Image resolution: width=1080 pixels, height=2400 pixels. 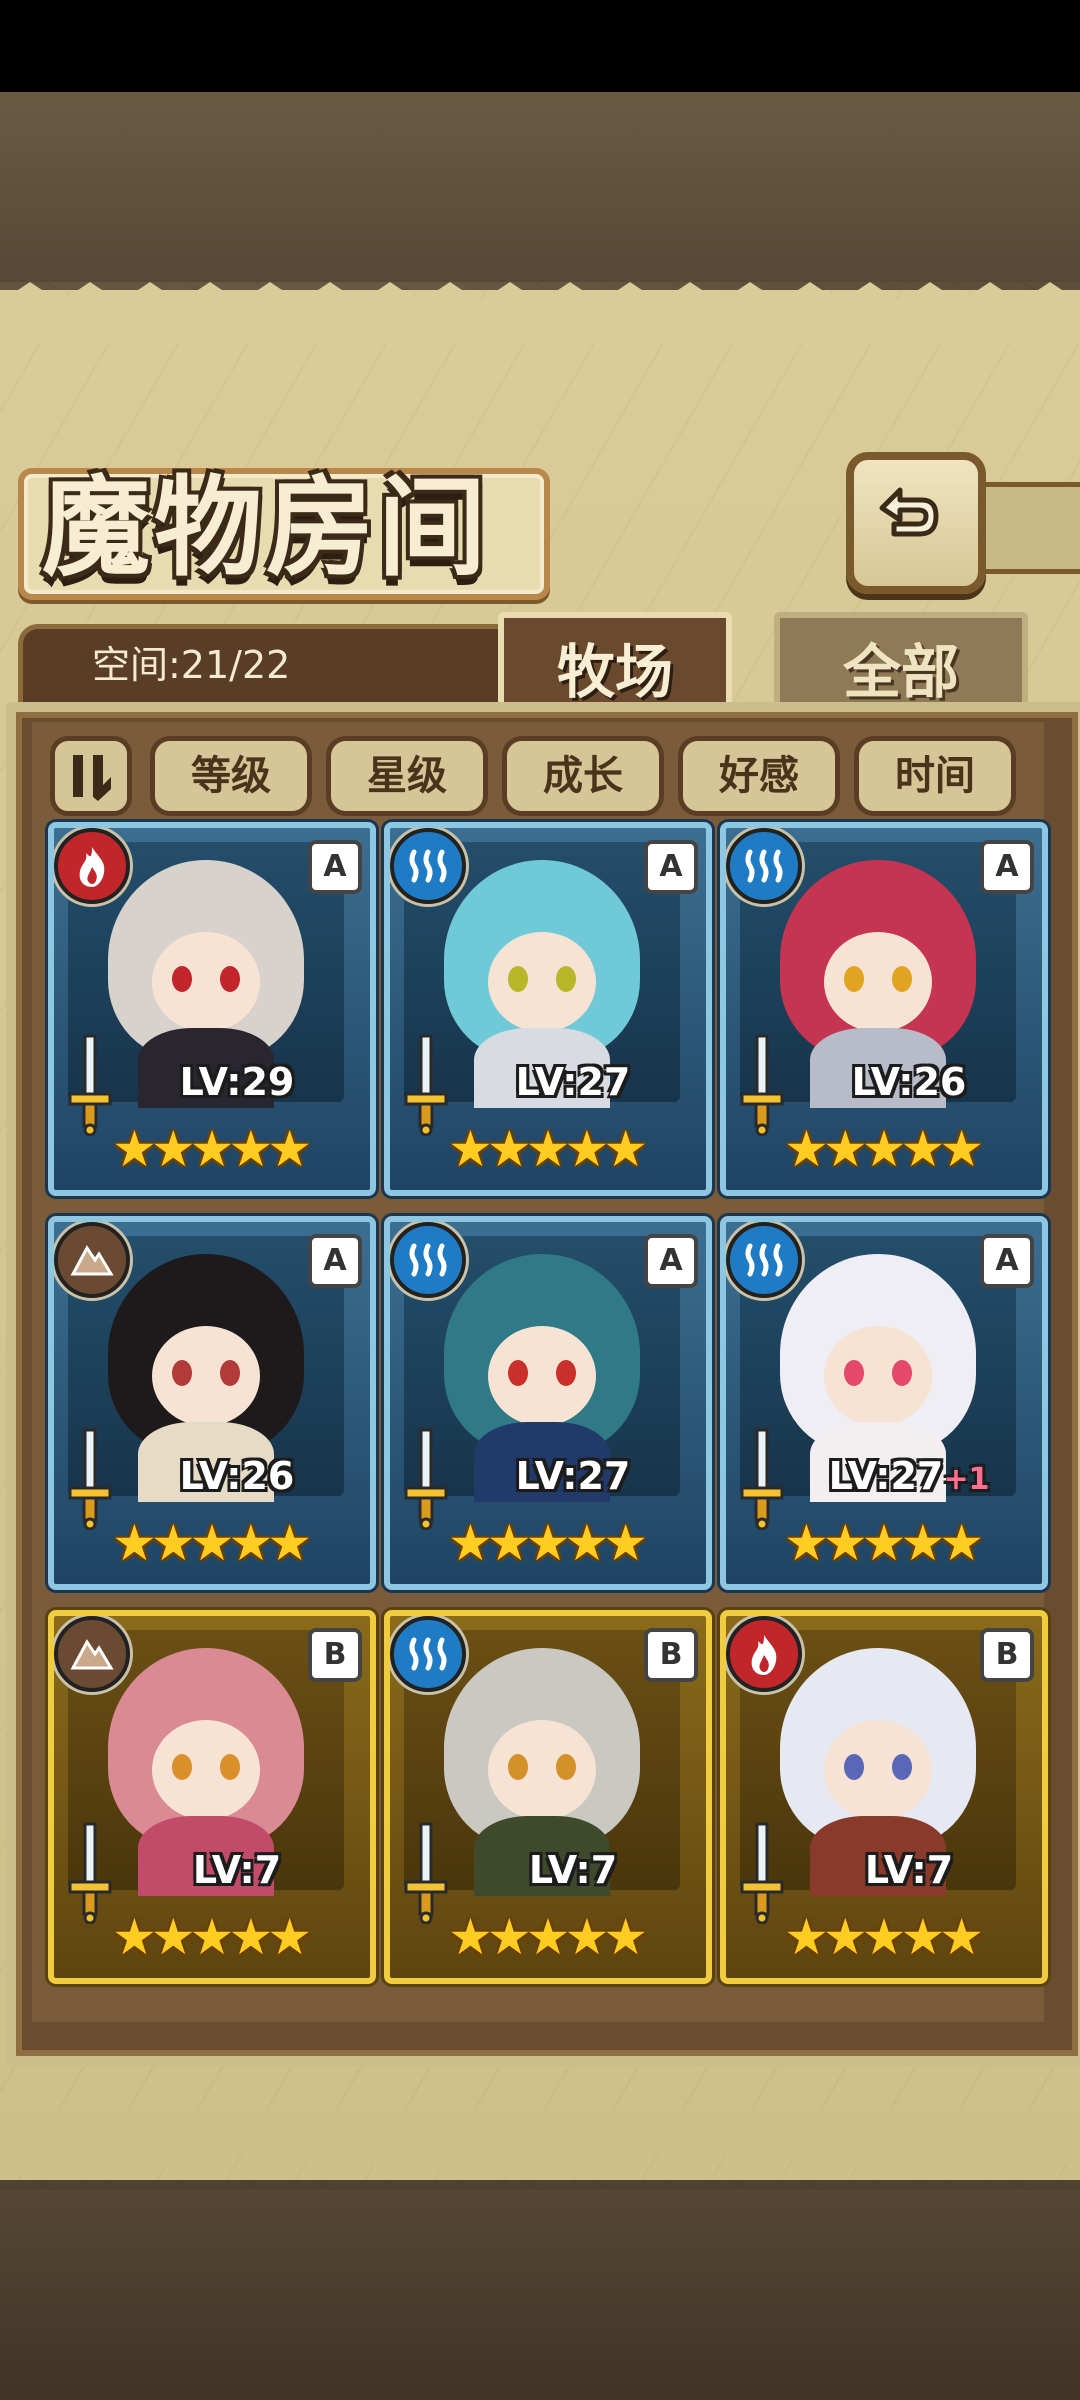 I want to click on sort-time-button: 时间, so click(x=935, y=776).